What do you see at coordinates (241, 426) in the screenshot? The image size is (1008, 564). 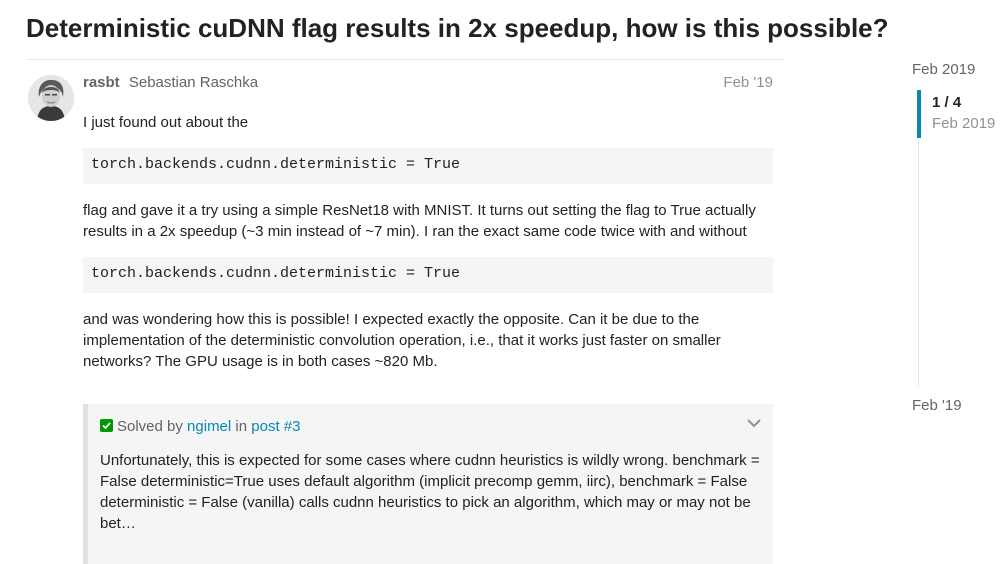 I see `in-label: in` at bounding box center [241, 426].